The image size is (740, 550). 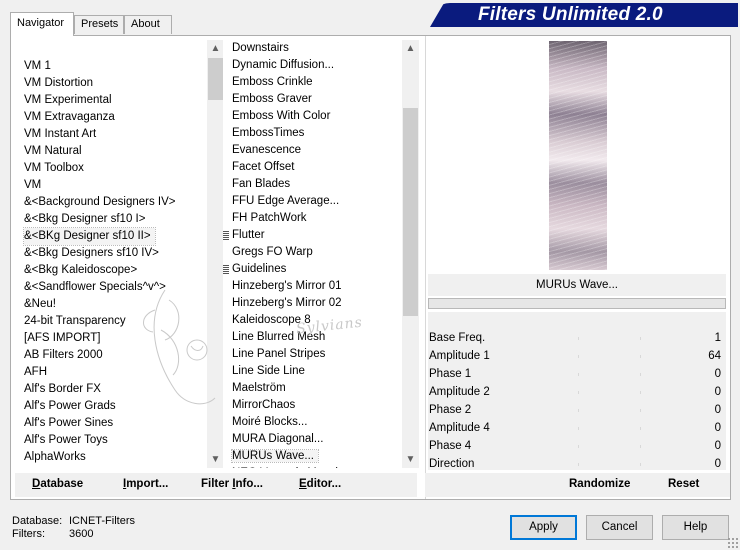 What do you see at coordinates (312, 303) in the screenshot?
I see `filter-item: Hinzeberg's Mirror 02` at bounding box center [312, 303].